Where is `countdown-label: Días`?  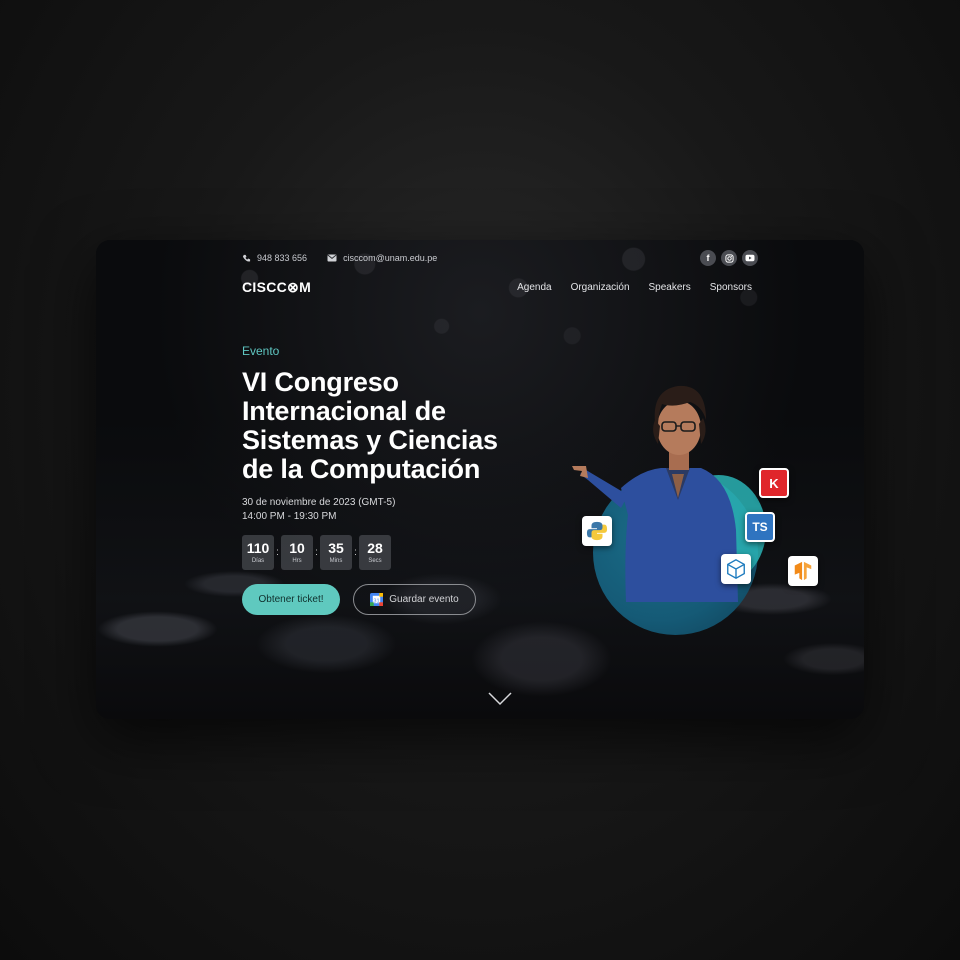
countdown-label: Días is located at coordinates (258, 561).